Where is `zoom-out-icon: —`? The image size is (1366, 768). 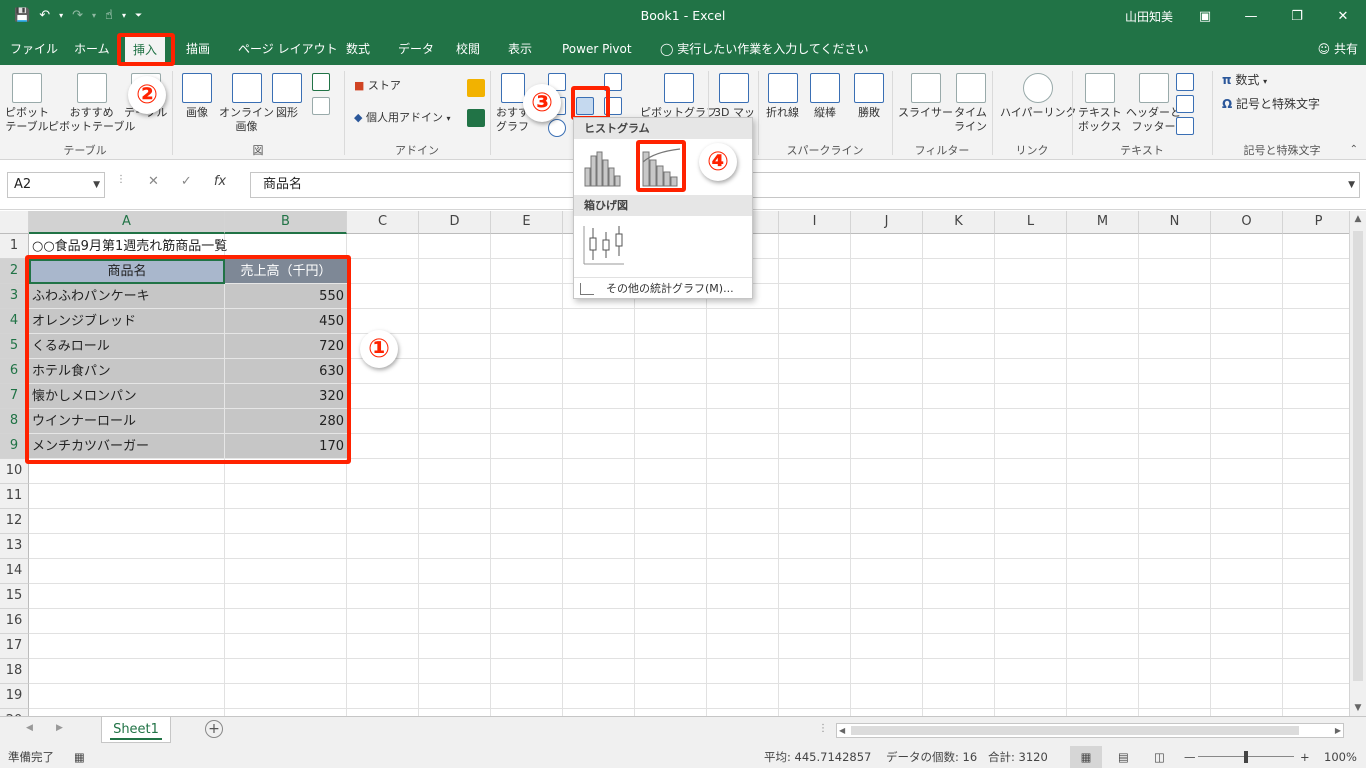
zoom-out-icon: — is located at coordinates (1190, 757).